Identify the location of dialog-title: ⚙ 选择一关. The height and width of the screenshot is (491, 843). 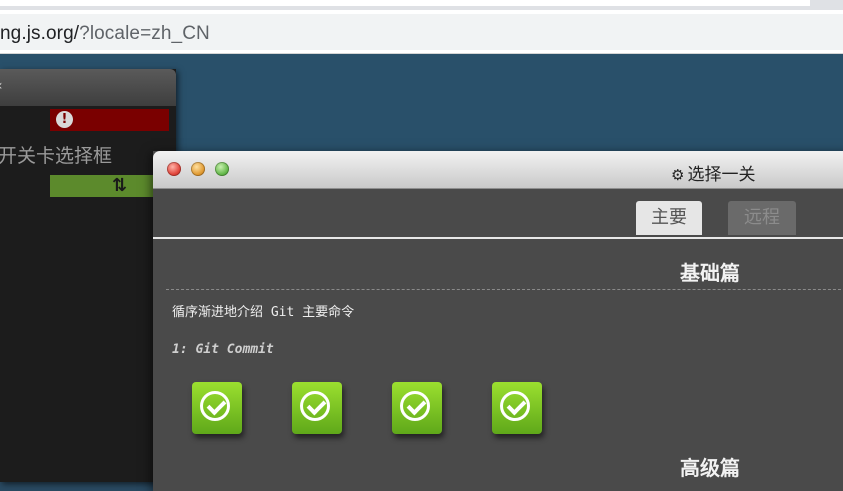
(713, 172).